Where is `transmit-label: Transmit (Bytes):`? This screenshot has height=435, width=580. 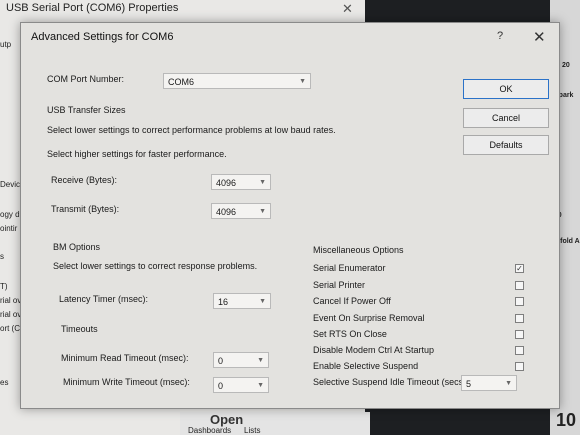 transmit-label: Transmit (Bytes): is located at coordinates (85, 209).